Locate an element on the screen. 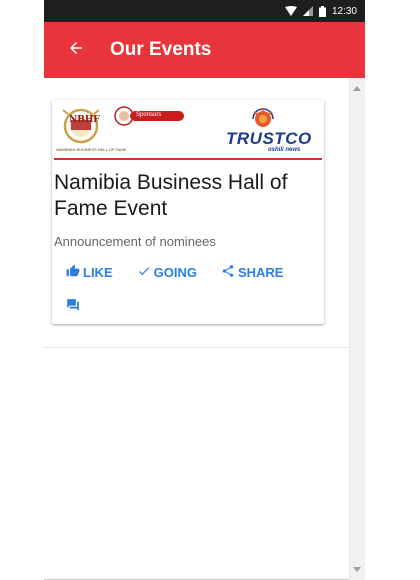  battery-icon is located at coordinates (322, 11).